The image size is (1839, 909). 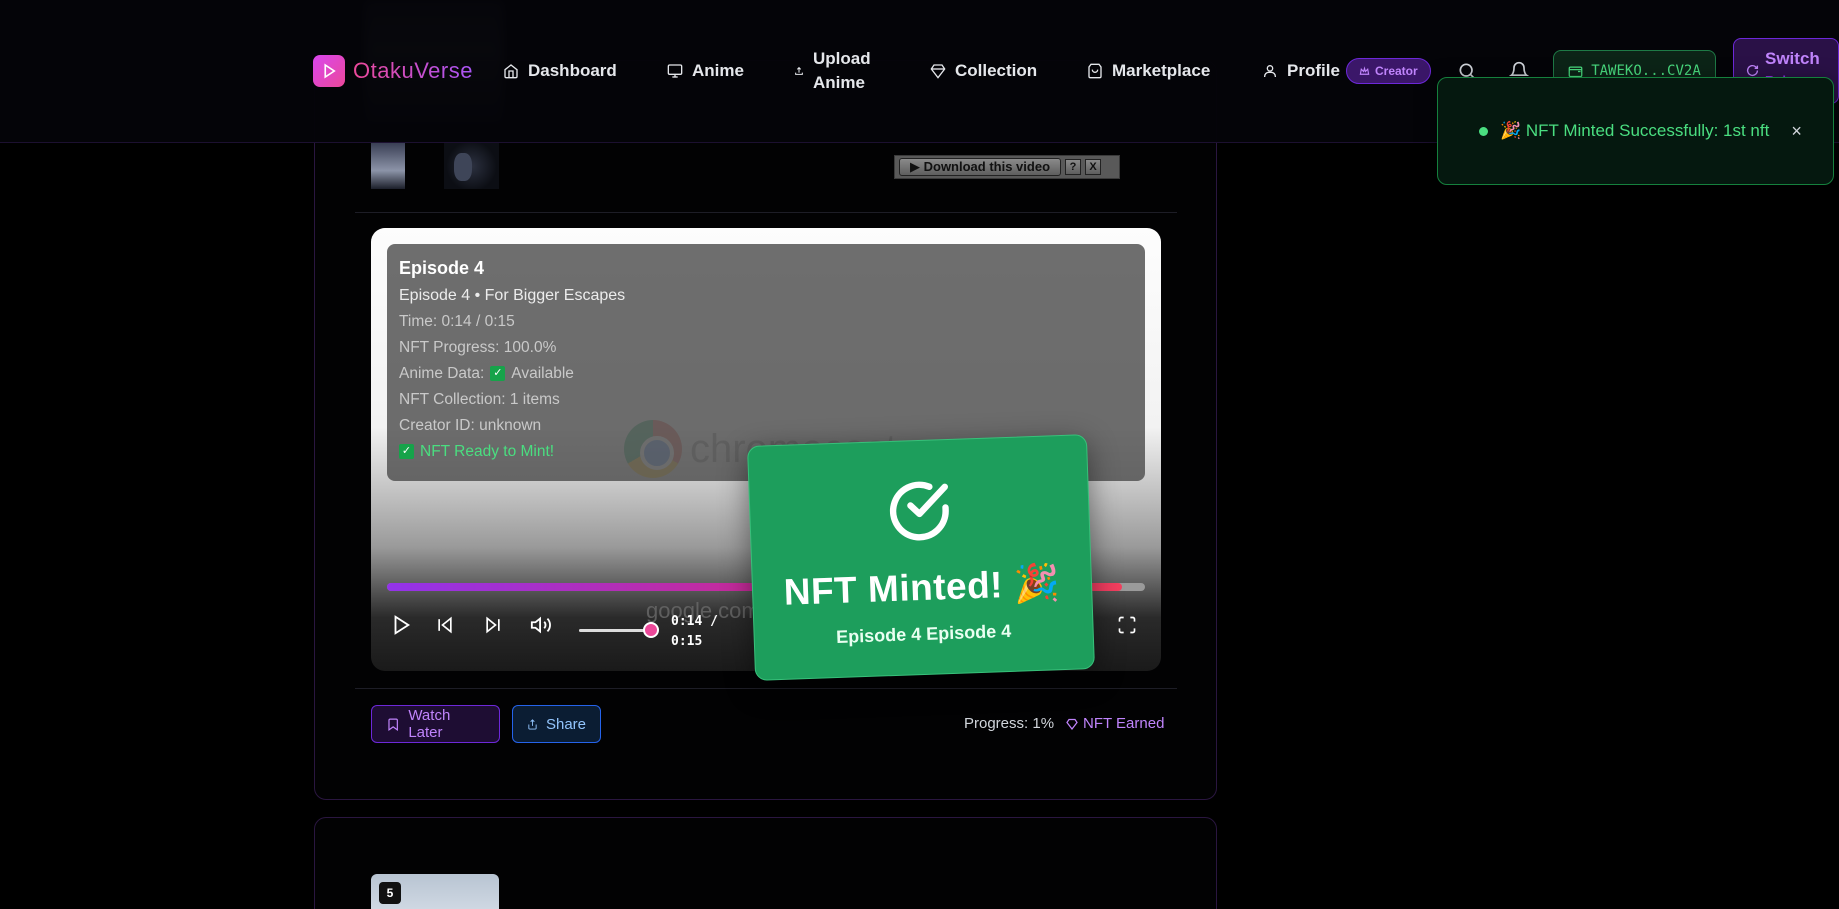 I want to click on volume-icon, so click(x=540, y=625).